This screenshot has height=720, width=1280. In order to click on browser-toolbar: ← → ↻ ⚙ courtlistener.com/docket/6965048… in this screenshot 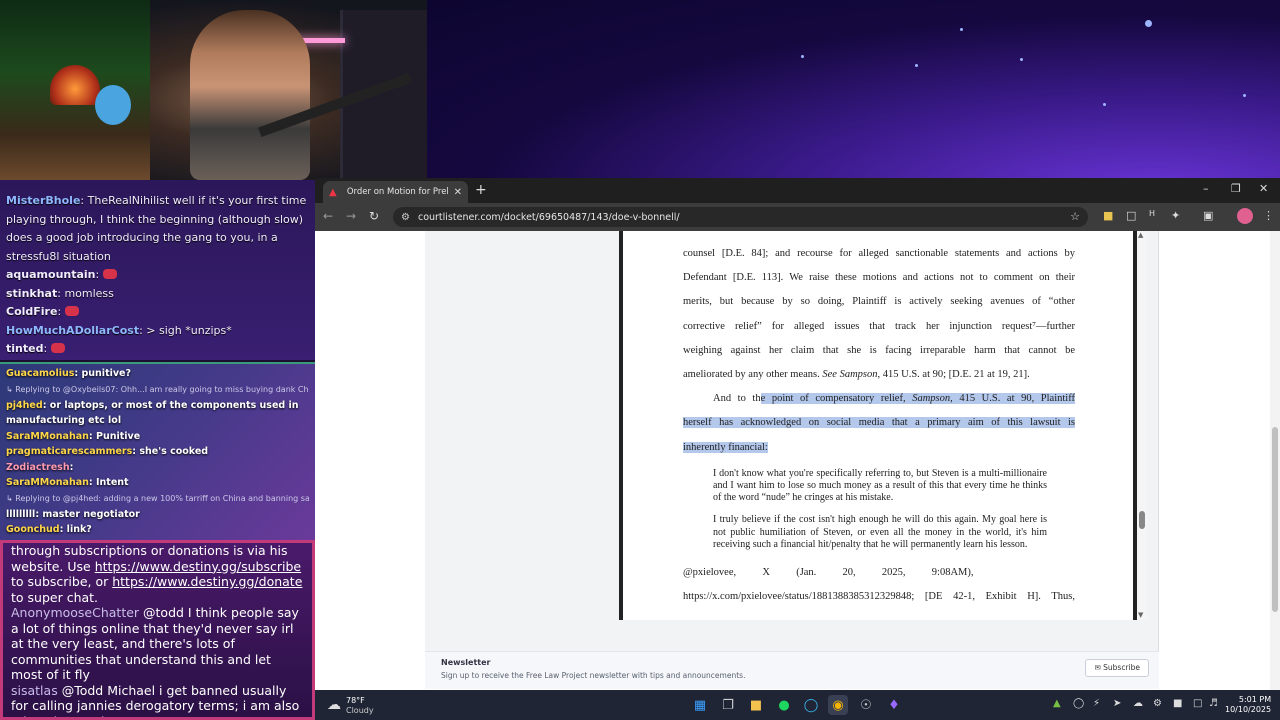, I will do `click(797, 217)`.